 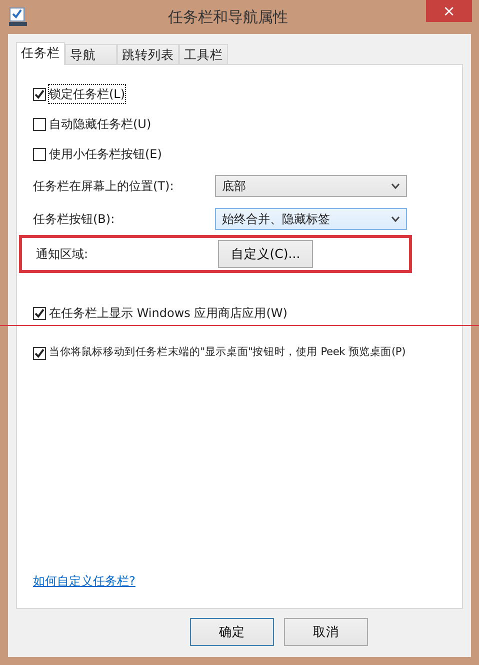 What do you see at coordinates (100, 124) in the screenshot?
I see `checkbox-label: 自动隐藏任务栏(U)` at bounding box center [100, 124].